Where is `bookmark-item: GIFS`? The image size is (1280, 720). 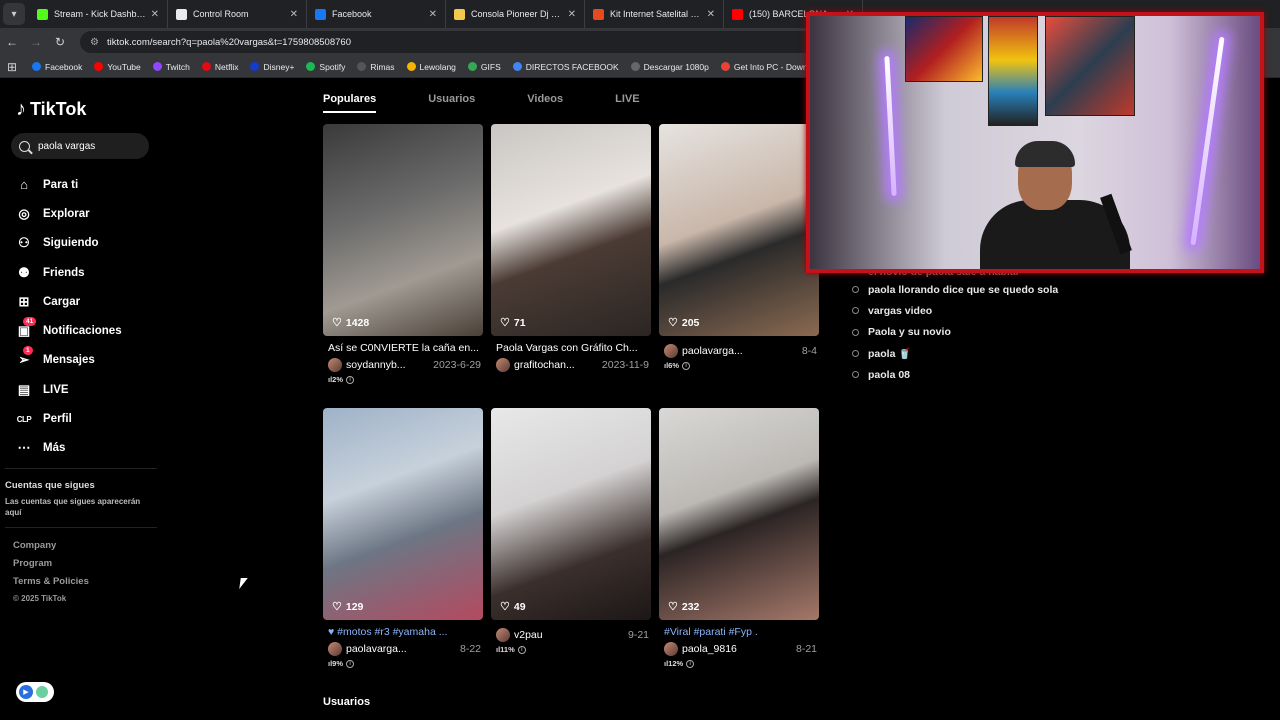 bookmark-item: GIFS is located at coordinates (484, 67).